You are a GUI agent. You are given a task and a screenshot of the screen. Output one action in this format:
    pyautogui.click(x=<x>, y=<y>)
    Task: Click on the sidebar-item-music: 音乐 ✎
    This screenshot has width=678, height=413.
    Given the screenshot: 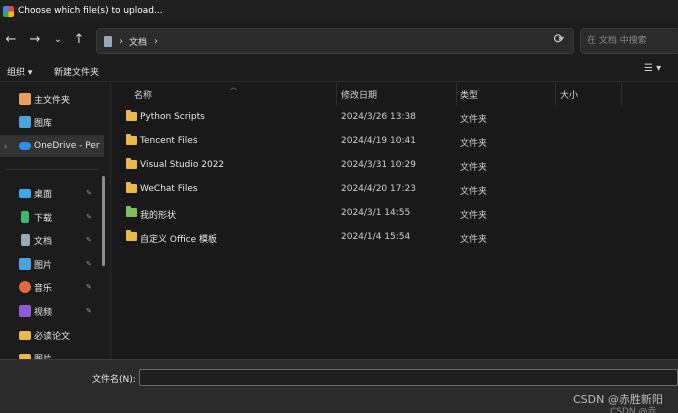 What is the action you would take?
    pyautogui.click(x=52, y=287)
    